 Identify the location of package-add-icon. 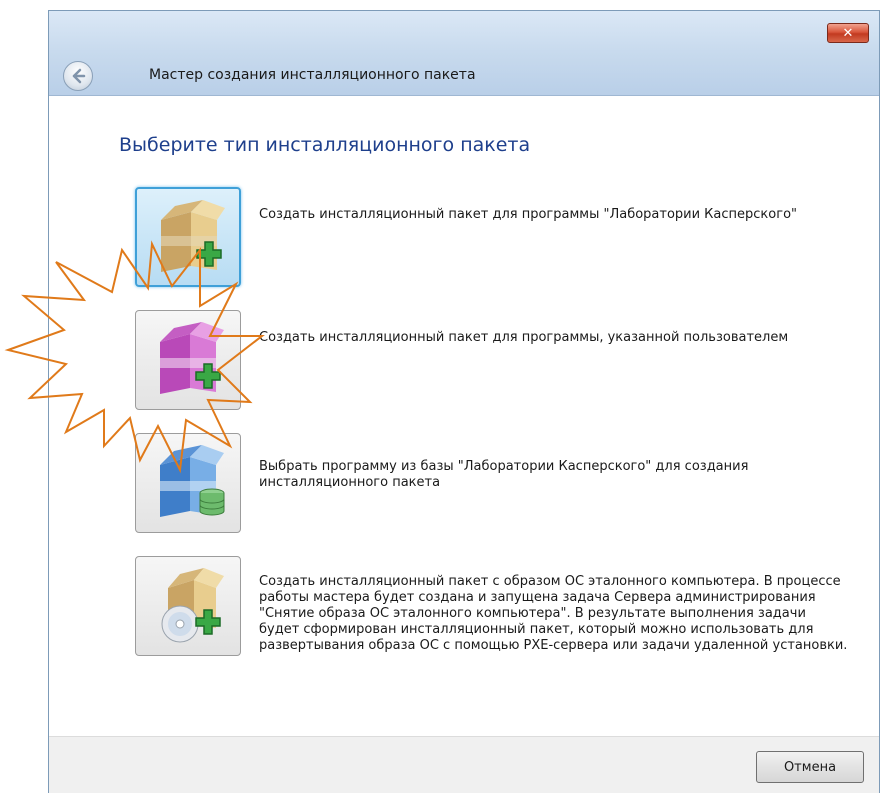
(193, 236).